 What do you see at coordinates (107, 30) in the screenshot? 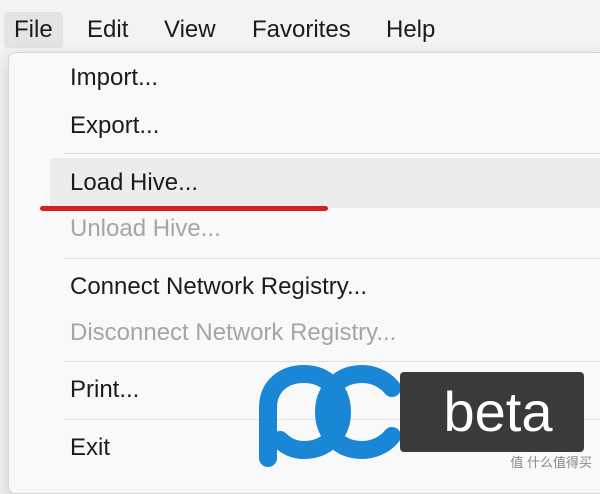
I see `menu-edit: Edit` at bounding box center [107, 30].